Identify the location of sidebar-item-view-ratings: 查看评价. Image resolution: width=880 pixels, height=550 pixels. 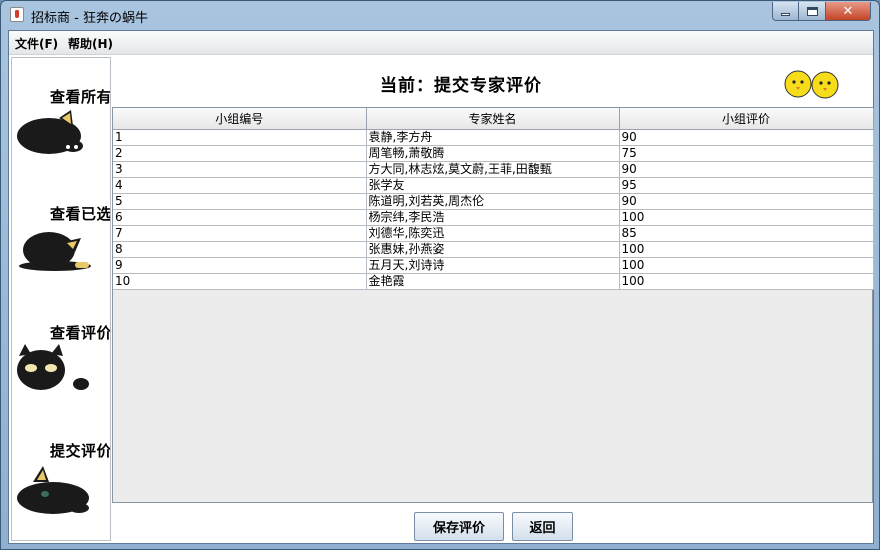
(61, 353).